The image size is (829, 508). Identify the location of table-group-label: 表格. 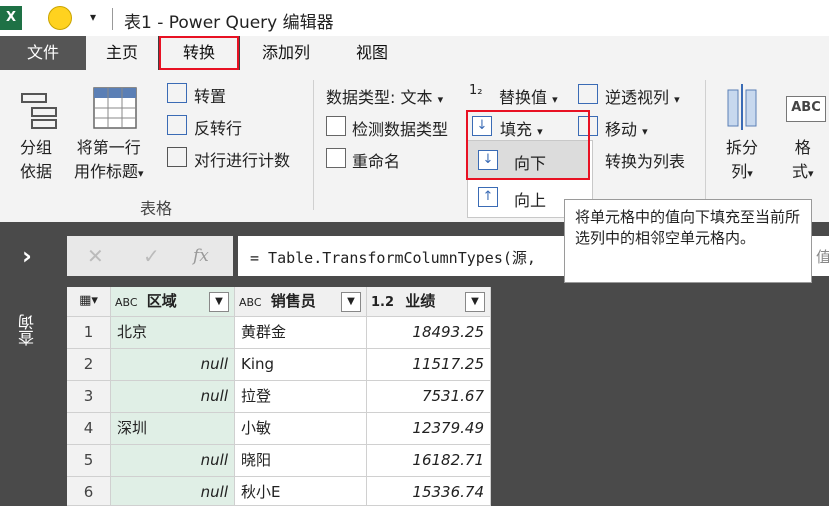
(156, 208).